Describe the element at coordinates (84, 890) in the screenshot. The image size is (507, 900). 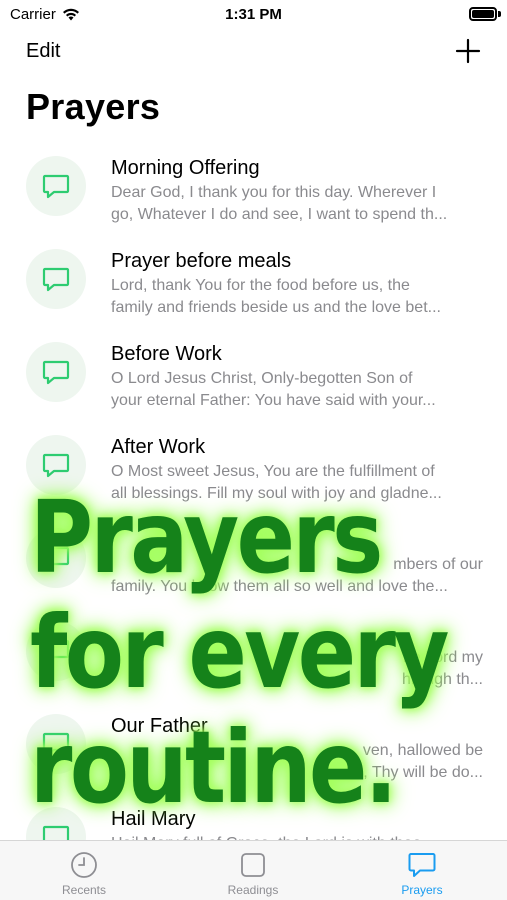
I see `tab-label: Recents` at that location.